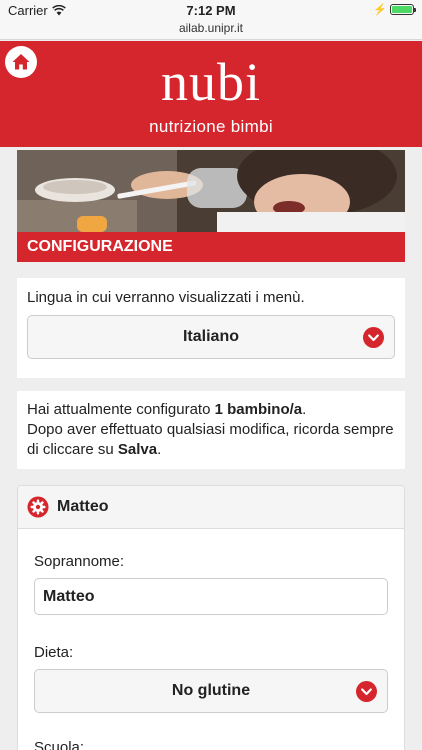 The image size is (422, 750). I want to click on section-title-bar: CONFIGURAZIONE, so click(211, 247).